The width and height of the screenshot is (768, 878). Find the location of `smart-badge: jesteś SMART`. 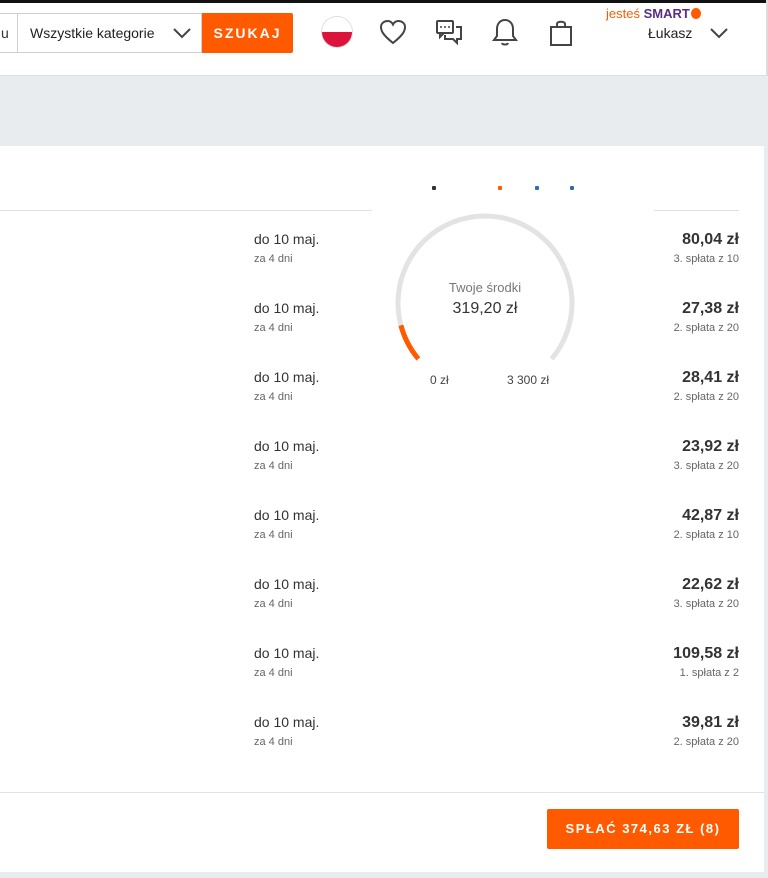

smart-badge: jesteś SMART is located at coordinates (653, 13).